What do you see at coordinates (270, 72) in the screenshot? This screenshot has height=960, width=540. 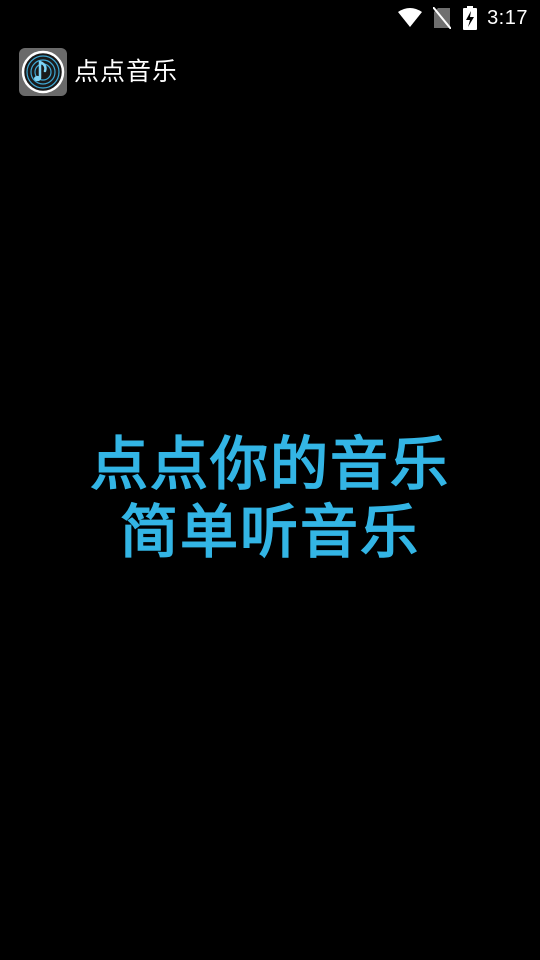 I see `app-bar: 点点音乐` at bounding box center [270, 72].